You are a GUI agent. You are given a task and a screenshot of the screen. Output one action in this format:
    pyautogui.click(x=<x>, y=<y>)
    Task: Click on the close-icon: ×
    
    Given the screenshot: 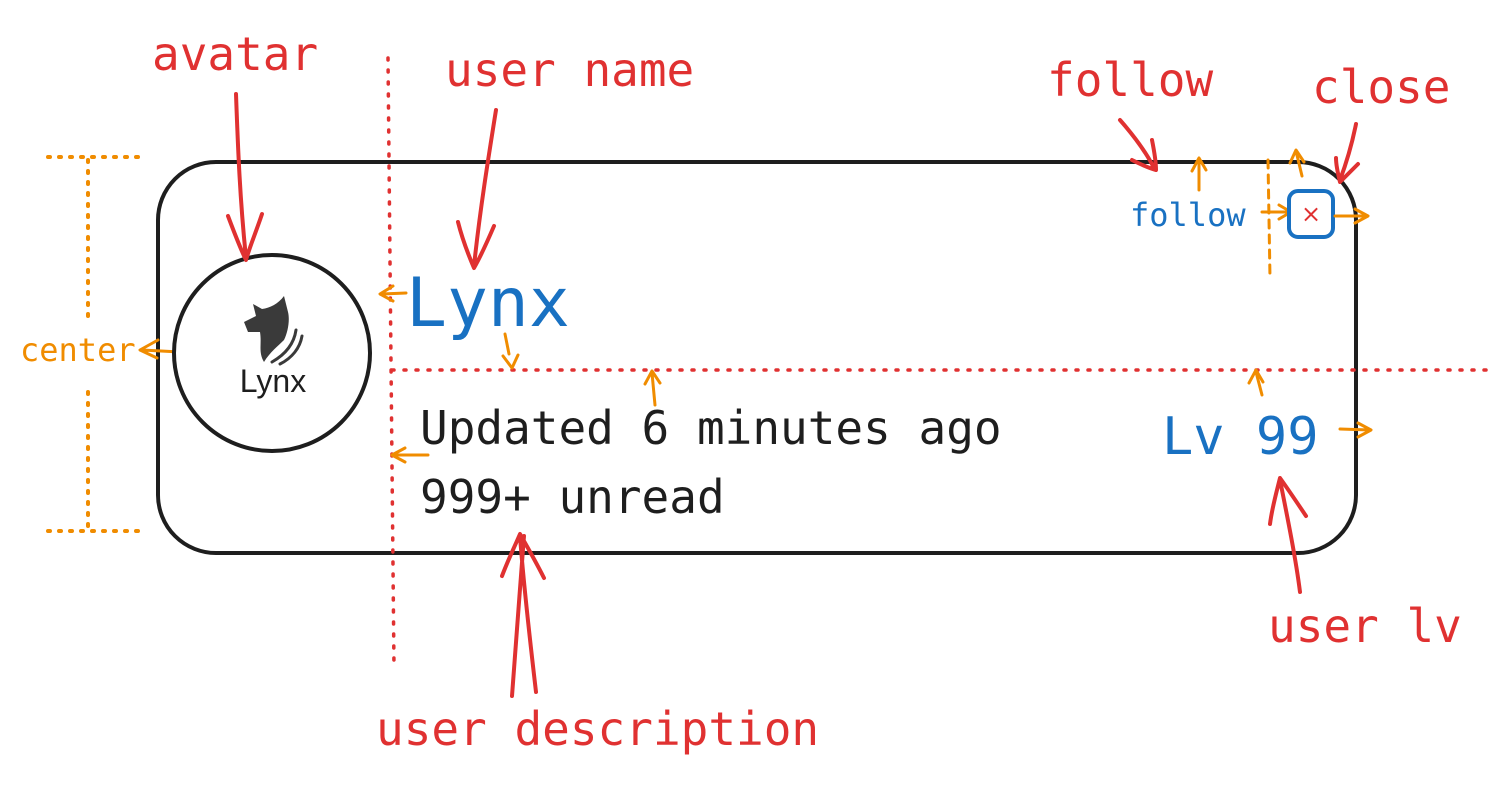 What is the action you would take?
    pyautogui.click(x=1311, y=214)
    